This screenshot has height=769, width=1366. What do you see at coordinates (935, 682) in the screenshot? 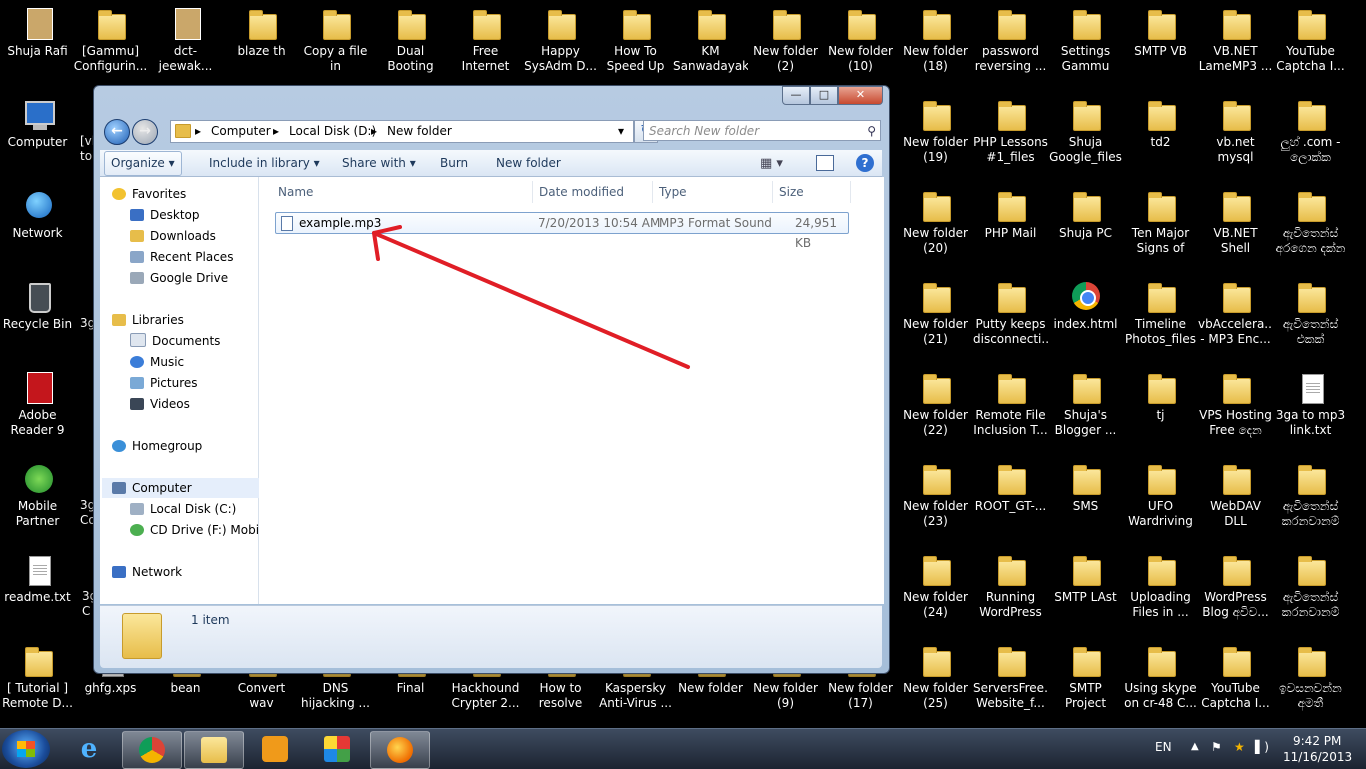
I see `desktop-icon-item: New folder (25)` at bounding box center [935, 682].